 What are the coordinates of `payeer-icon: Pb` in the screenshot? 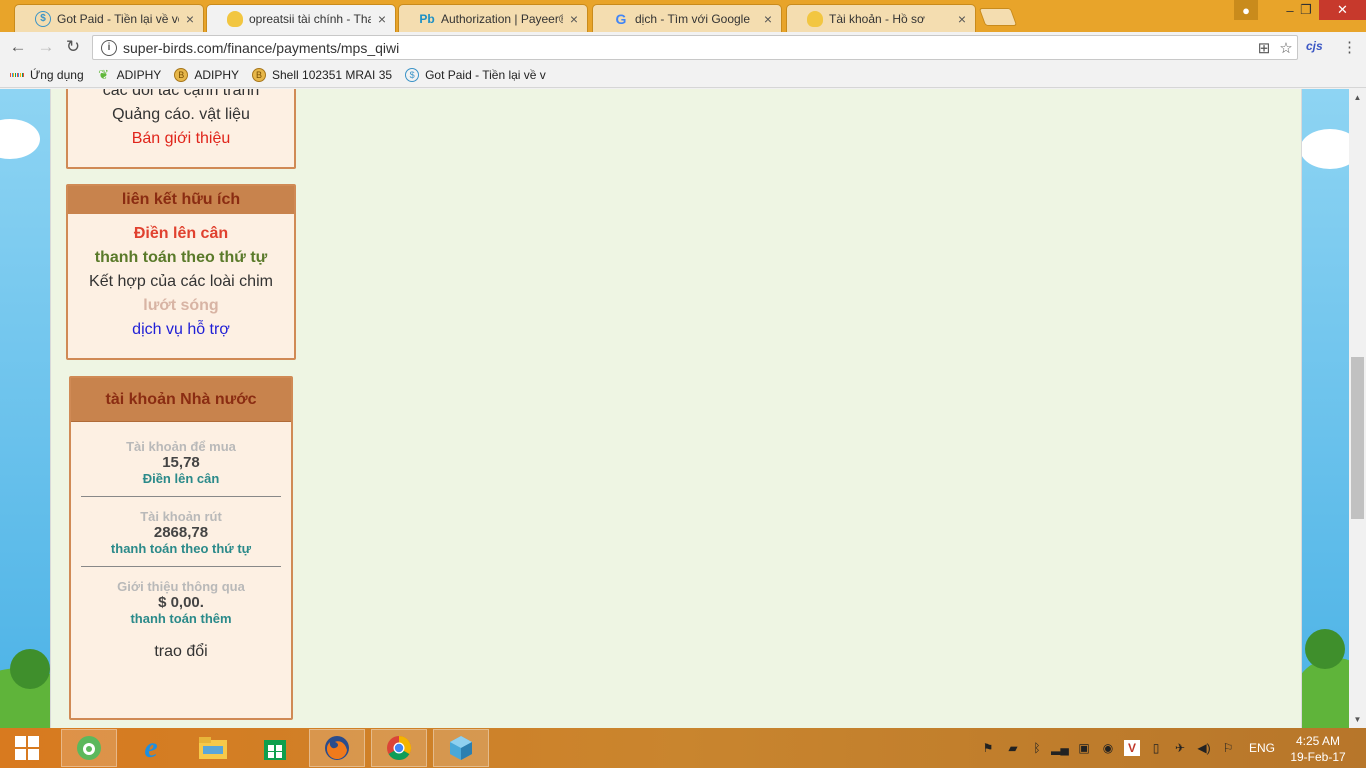 It's located at (427, 18).